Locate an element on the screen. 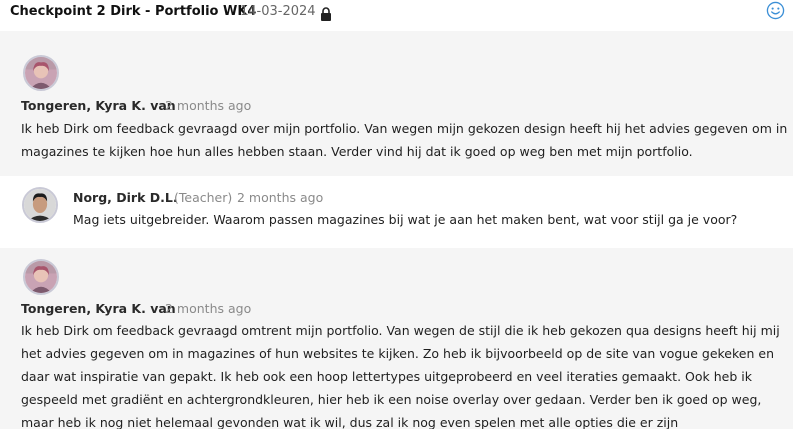 This screenshot has height=429, width=793. lock-icon is located at coordinates (326, 13).